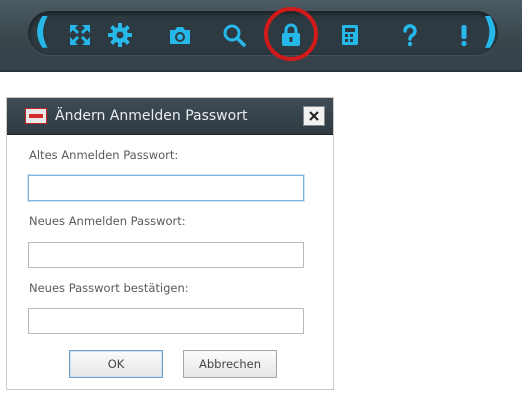 This screenshot has height=393, width=522. I want to click on confirm-password-label: Neues Passwort bestätigen:, so click(109, 288).